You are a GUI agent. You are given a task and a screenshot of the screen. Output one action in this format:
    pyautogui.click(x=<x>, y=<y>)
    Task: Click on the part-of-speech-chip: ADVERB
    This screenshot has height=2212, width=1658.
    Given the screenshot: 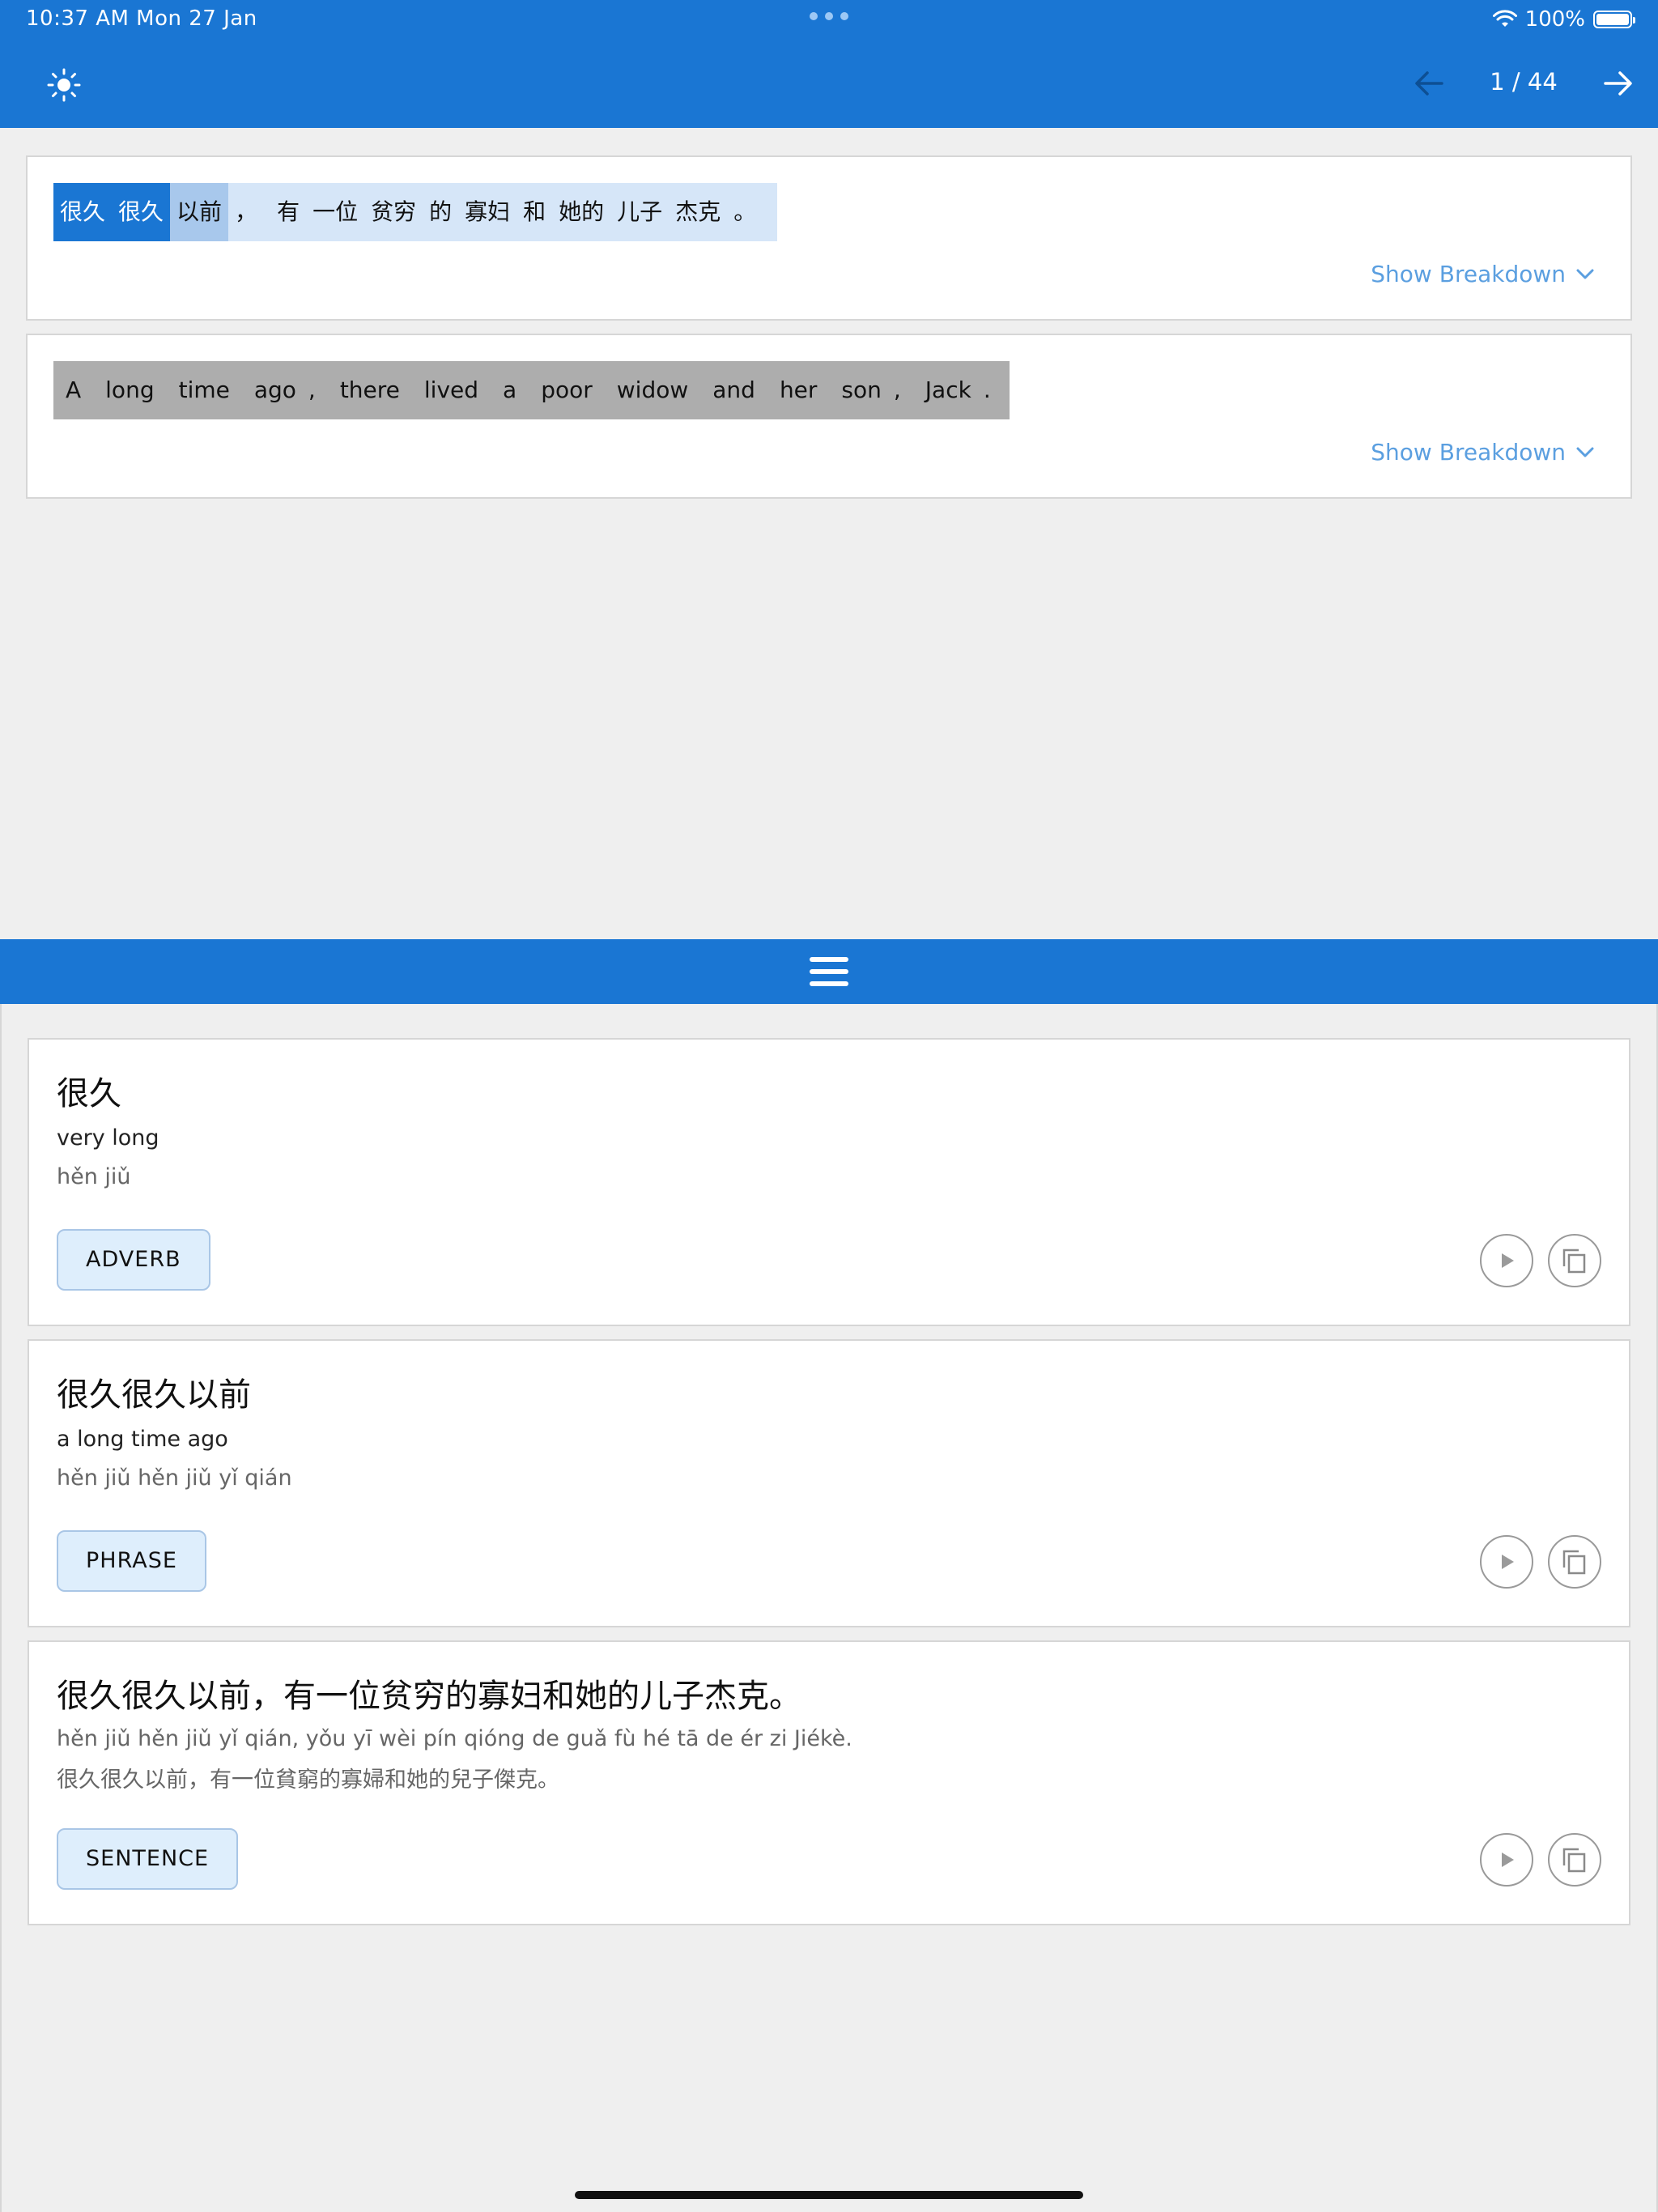 What is the action you would take?
    pyautogui.click(x=133, y=1260)
    